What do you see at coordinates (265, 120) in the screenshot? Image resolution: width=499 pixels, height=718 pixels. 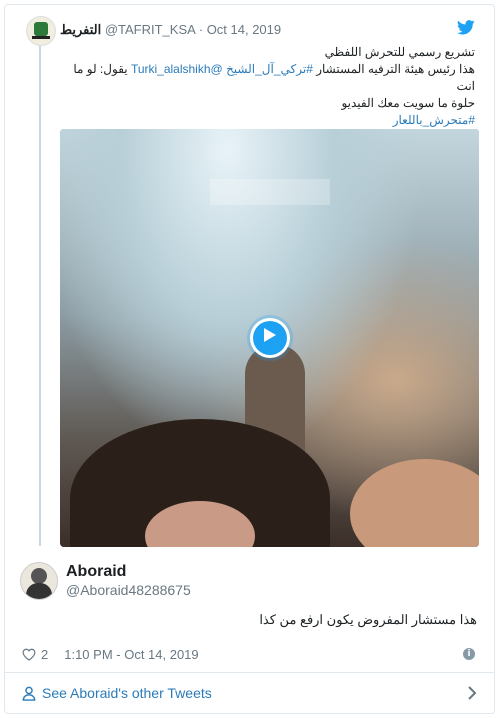 I see `quoted-line-4: #متحرش_باللعار` at bounding box center [265, 120].